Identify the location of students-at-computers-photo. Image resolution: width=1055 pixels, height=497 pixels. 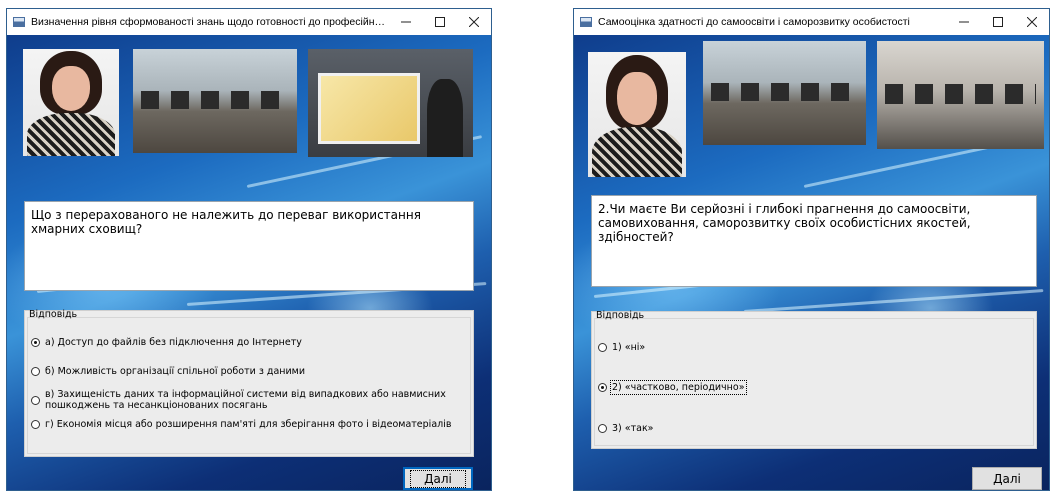
(960, 95).